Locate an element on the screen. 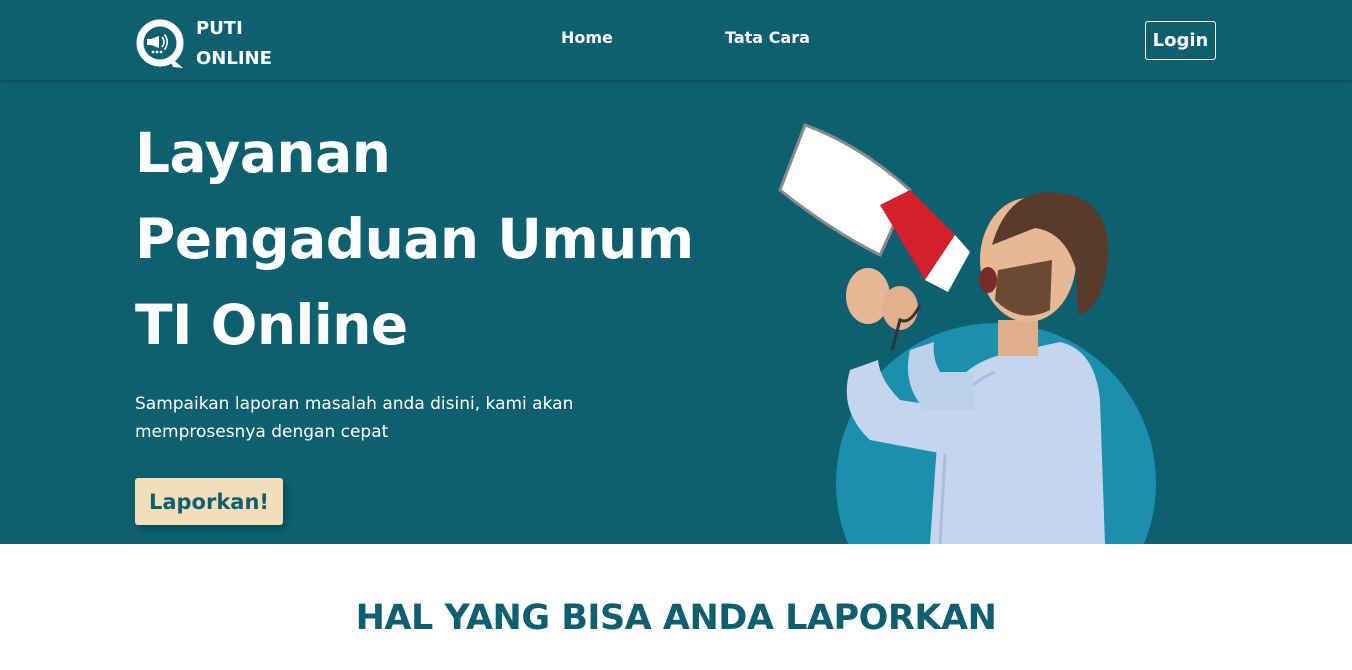 Image resolution: width=1352 pixels, height=670 pixels. brand: PUTI ONLINE is located at coordinates (203, 44).